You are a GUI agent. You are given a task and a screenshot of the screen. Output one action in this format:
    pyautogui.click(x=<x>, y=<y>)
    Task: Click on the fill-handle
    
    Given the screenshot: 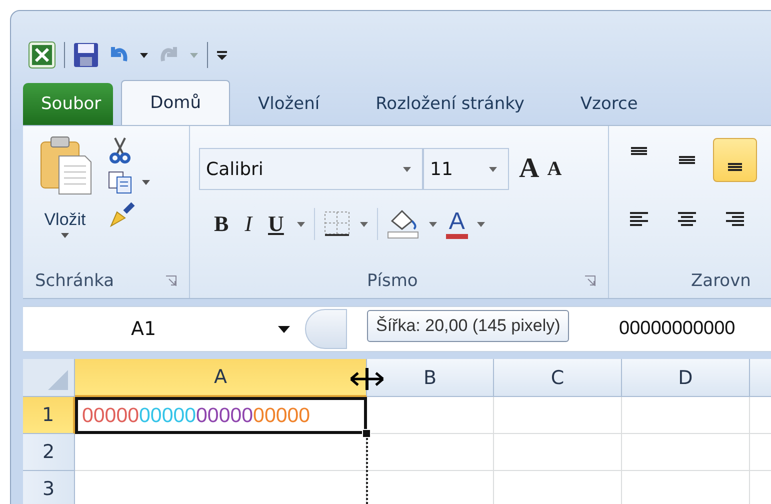 What is the action you would take?
    pyautogui.click(x=366, y=433)
    